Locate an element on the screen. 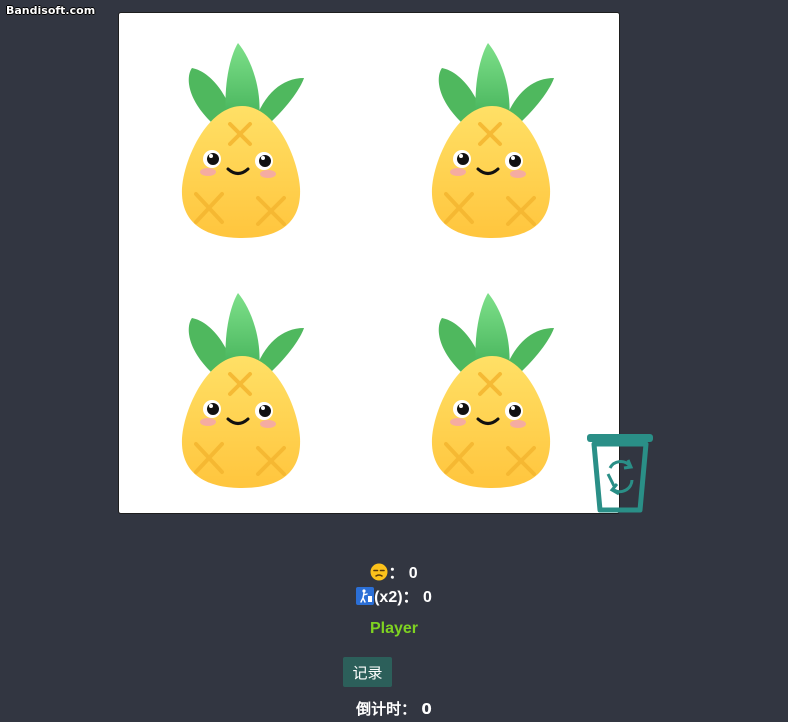 The height and width of the screenshot is (722, 788). recycle-trash-icon is located at coordinates (620, 473).